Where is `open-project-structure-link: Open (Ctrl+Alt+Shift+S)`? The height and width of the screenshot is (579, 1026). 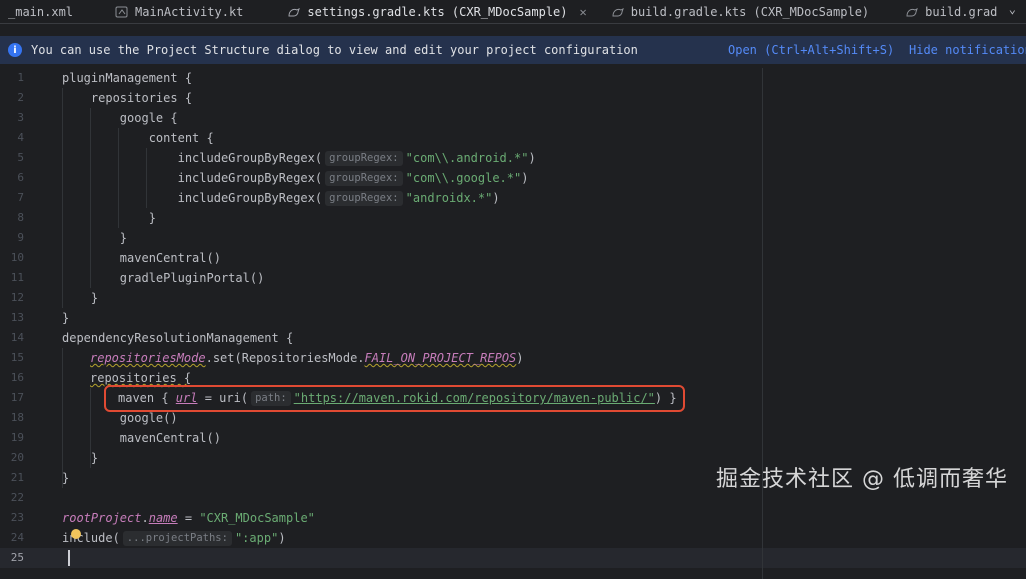
open-project-structure-link: Open (Ctrl+Alt+Shift+S) is located at coordinates (811, 50).